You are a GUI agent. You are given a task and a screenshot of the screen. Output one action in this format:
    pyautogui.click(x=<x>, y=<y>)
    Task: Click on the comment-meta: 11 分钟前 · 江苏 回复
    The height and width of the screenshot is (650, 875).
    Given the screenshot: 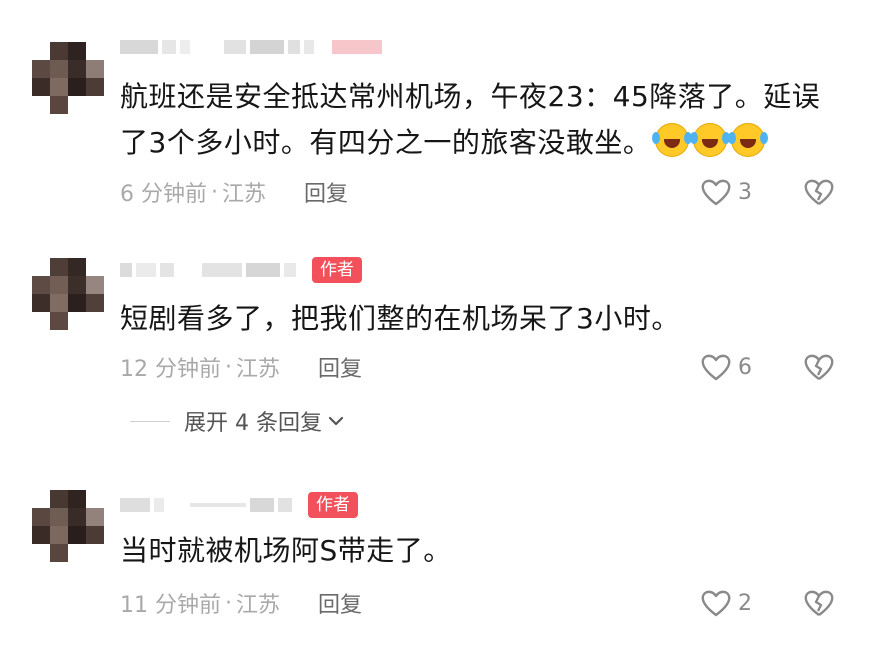 What is the action you would take?
    pyautogui.click(x=241, y=603)
    